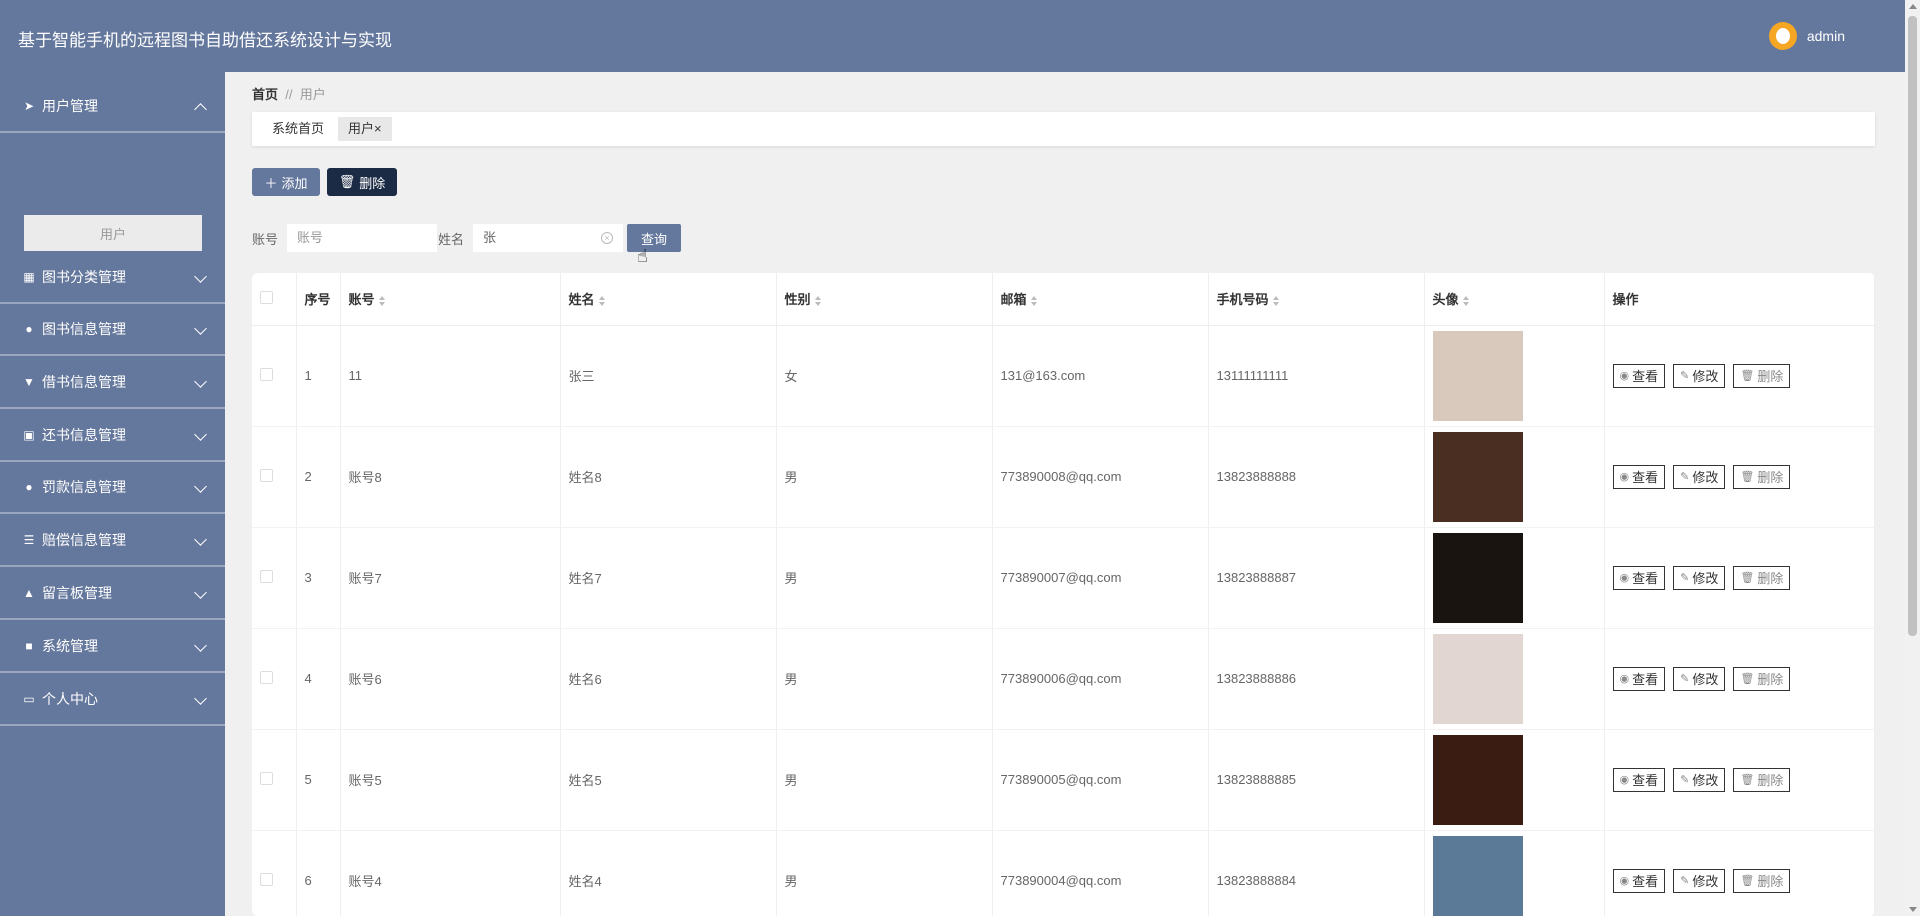 This screenshot has width=1920, height=916. Describe the element at coordinates (112, 107) in the screenshot. I see `sidebar-item-user-management: ➤ 用户管理` at that location.